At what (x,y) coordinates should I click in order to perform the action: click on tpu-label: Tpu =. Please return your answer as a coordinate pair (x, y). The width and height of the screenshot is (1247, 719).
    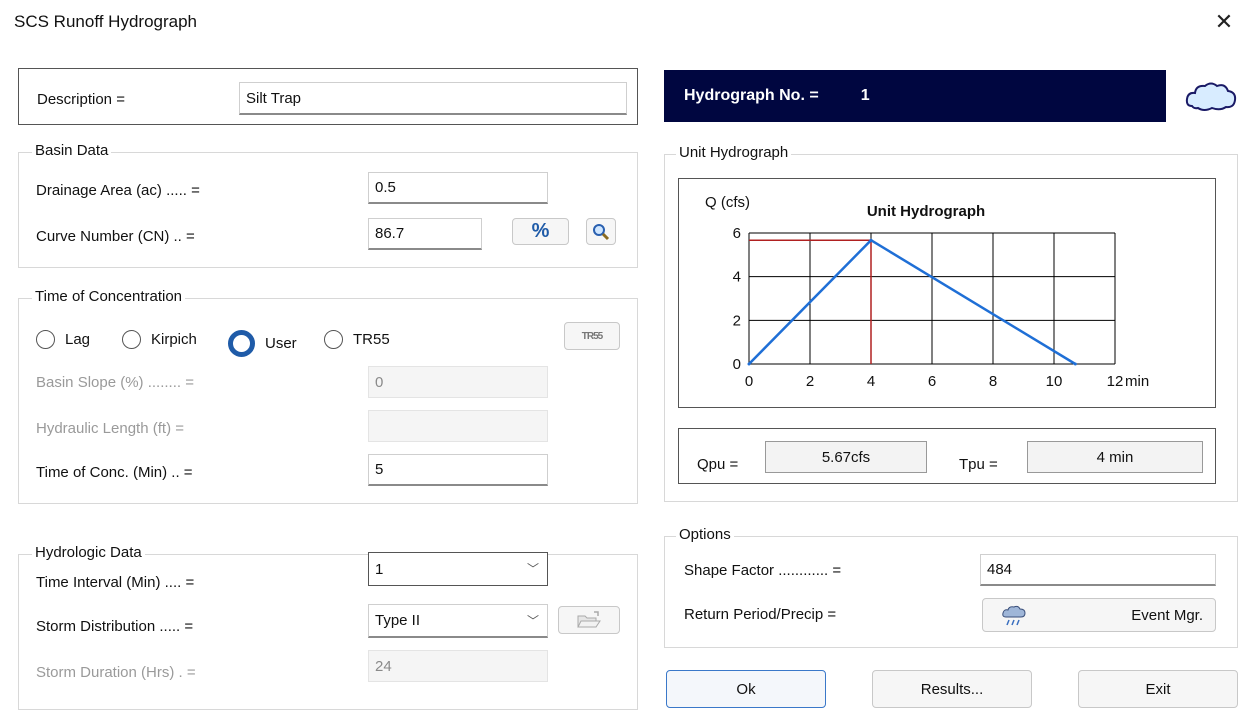
    Looking at the image, I should click on (978, 464).